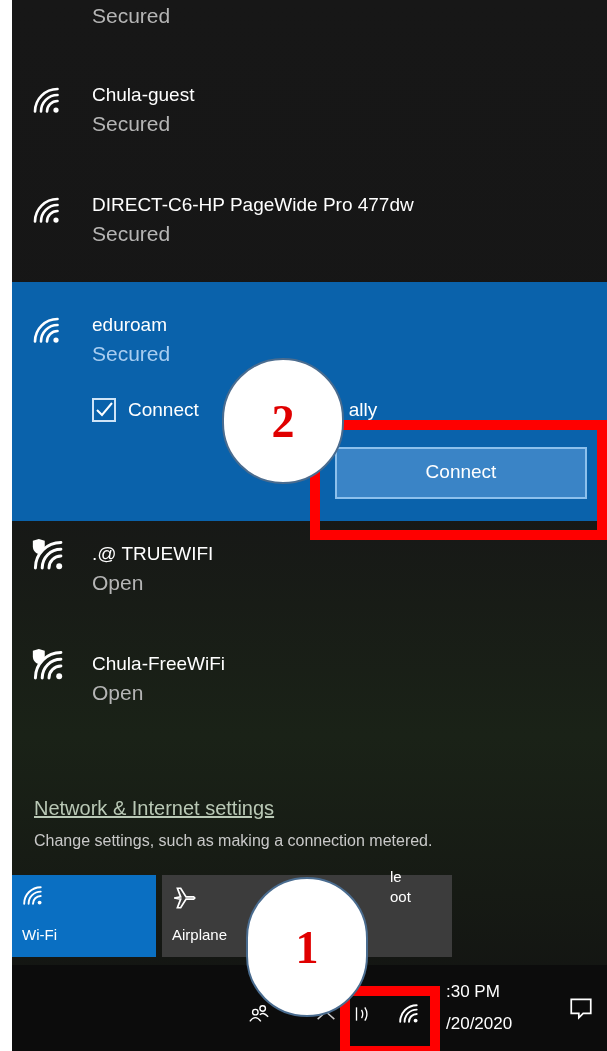 Image resolution: width=607 pixels, height=1051 pixels. I want to click on network-item: .@ TRUEWIFI Open, so click(309, 575).